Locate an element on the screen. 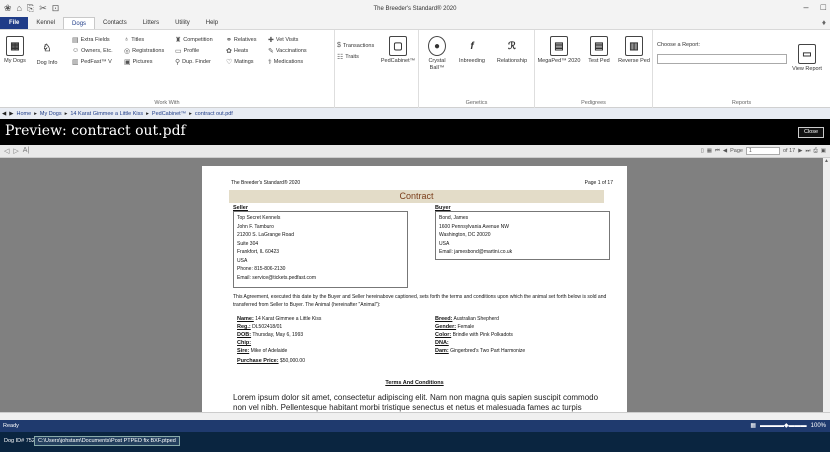 The width and height of the screenshot is (830, 452). group-label-pedigrees: Pedigrees is located at coordinates (593, 103).